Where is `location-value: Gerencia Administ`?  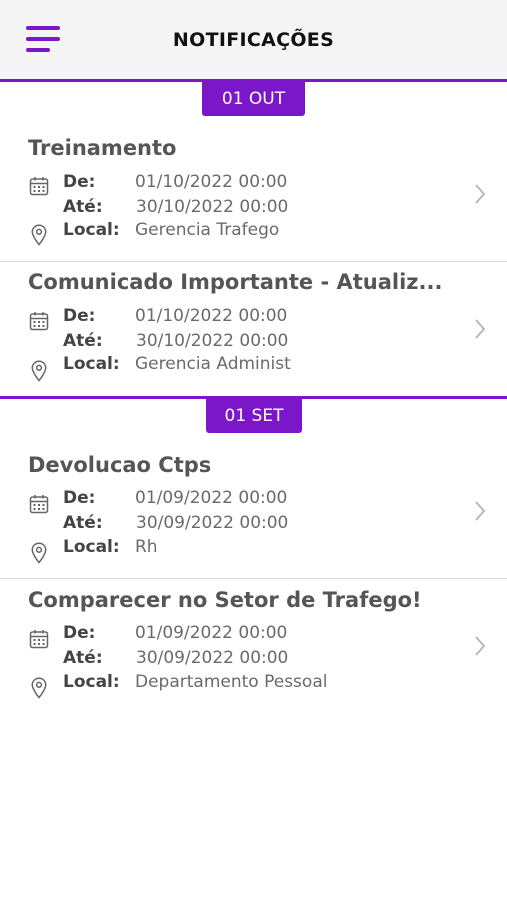 location-value: Gerencia Administ is located at coordinates (213, 364).